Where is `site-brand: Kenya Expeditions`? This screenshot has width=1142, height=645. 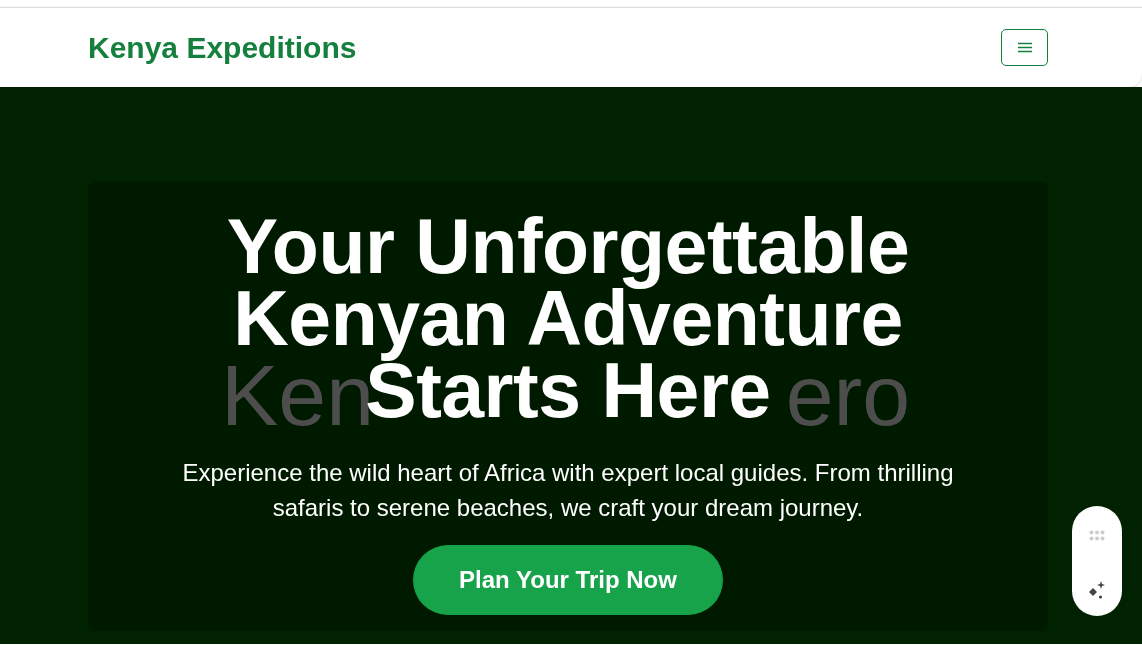
site-brand: Kenya Expeditions is located at coordinates (222, 47).